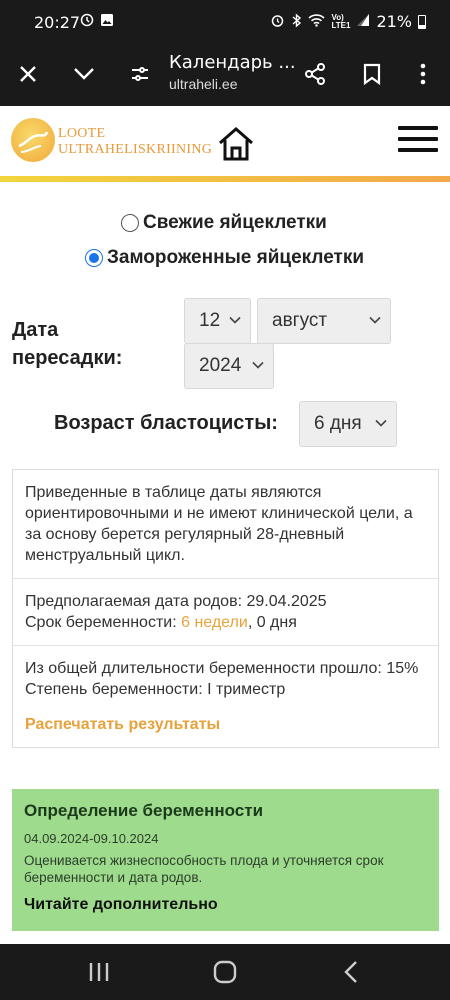  Describe the element at coordinates (348, 424) in the screenshot. I see `blastocyst-age-select: 6 дня` at that location.